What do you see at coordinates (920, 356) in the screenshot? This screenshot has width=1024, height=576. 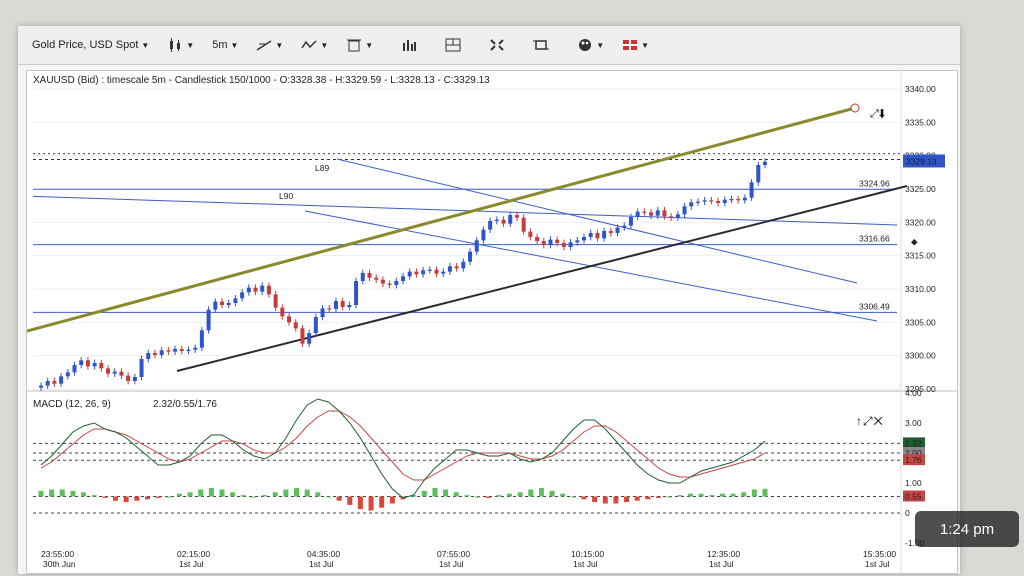 I see `price-tick-label: 3300.00` at bounding box center [920, 356].